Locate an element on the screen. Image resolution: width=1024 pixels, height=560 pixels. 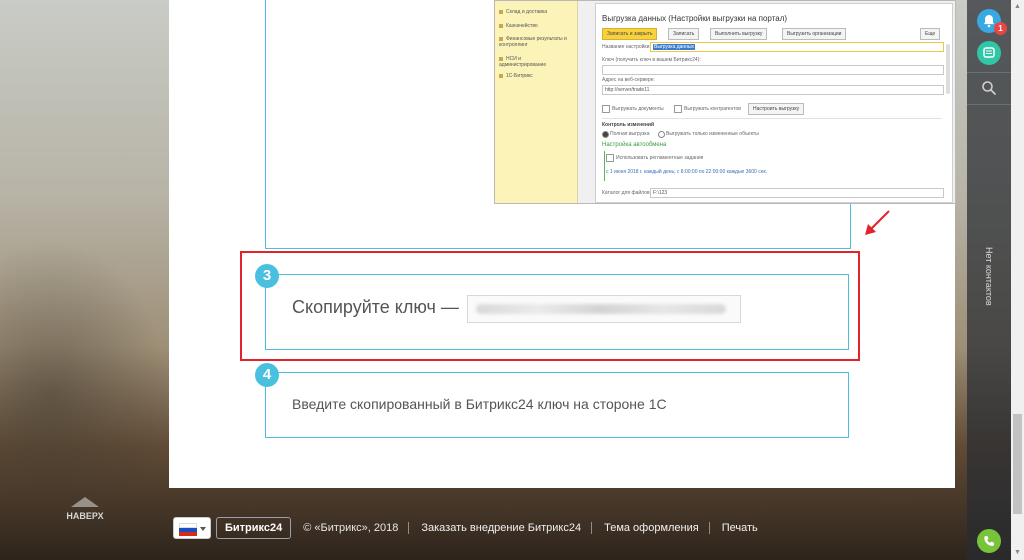
chat-icon is located at coordinates (989, 52).